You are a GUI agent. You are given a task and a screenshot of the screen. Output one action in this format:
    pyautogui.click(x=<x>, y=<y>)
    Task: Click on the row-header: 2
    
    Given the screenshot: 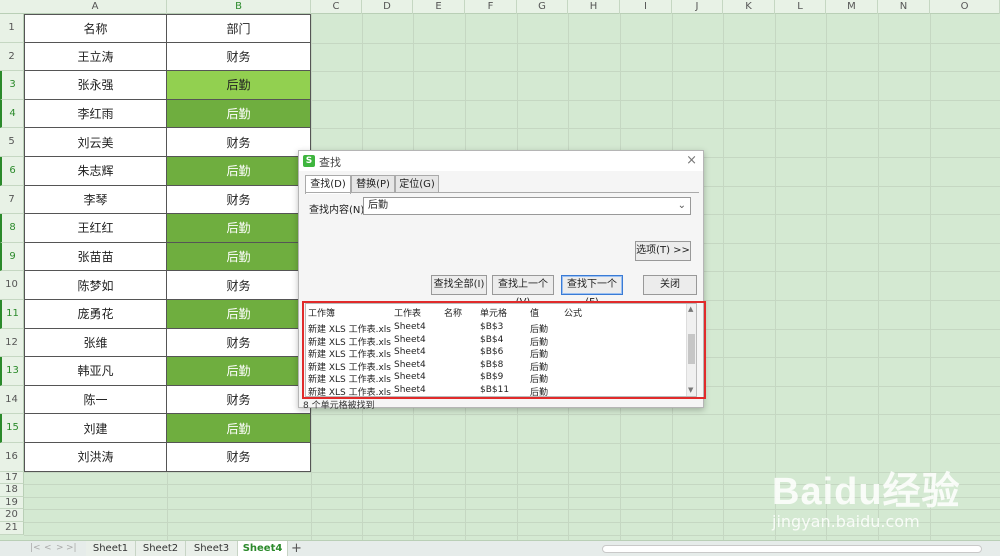 What is the action you would take?
    pyautogui.click(x=12, y=57)
    